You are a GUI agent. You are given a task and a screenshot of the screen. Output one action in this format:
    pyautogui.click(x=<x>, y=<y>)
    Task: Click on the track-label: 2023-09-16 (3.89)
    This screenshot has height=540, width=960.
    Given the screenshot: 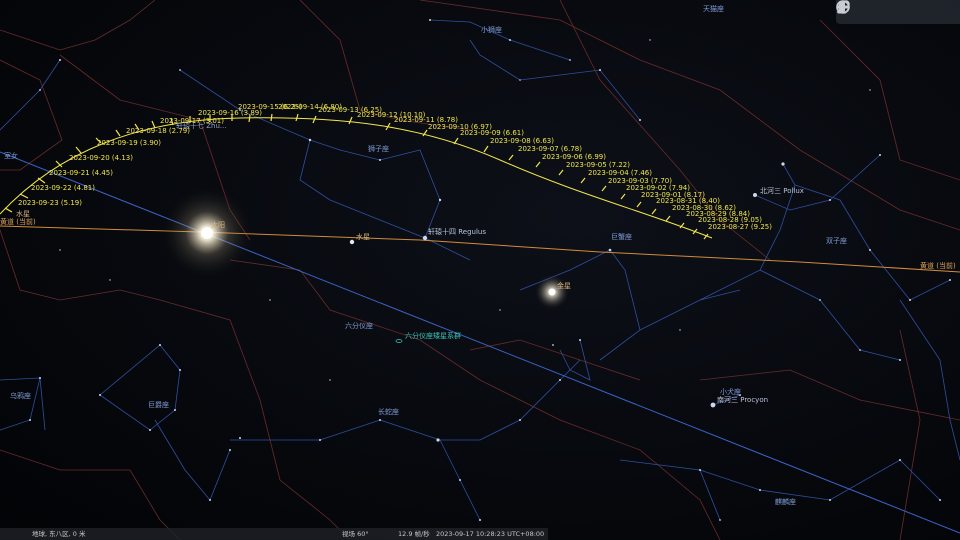 What is the action you would take?
    pyautogui.click(x=230, y=113)
    